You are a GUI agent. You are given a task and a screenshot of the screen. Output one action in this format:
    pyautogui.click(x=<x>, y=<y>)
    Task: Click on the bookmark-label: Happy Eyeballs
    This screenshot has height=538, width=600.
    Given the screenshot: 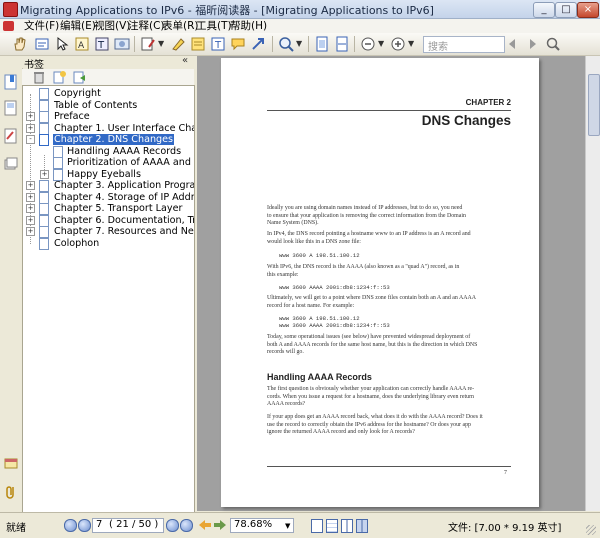 What is the action you would take?
    pyautogui.click(x=104, y=174)
    